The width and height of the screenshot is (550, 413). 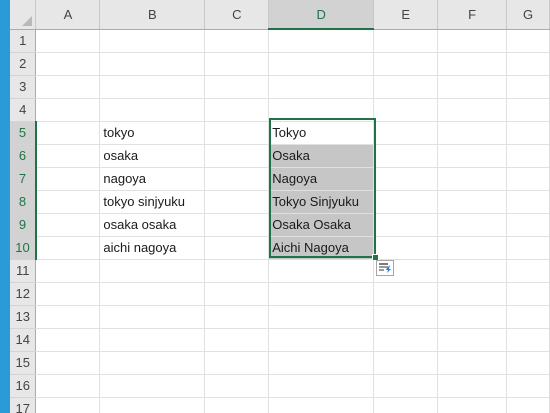 What do you see at coordinates (23, 386) in the screenshot?
I see `row-header-16: 16` at bounding box center [23, 386].